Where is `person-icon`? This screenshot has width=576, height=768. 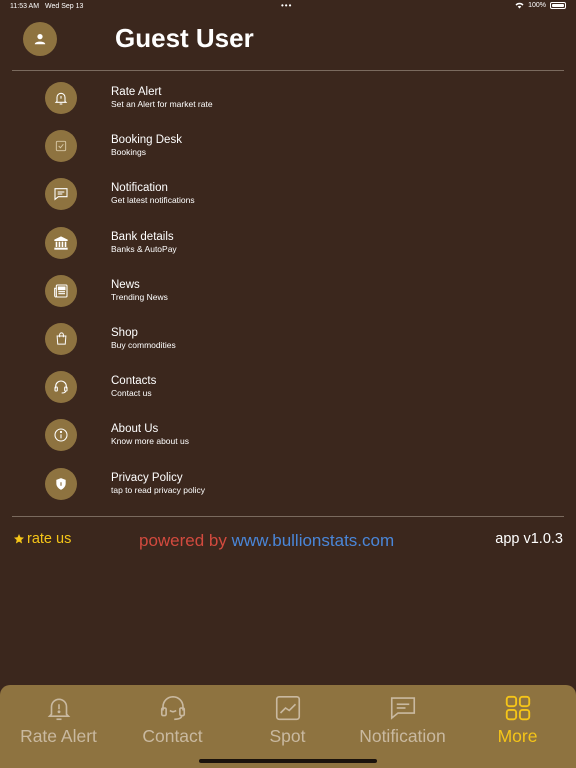
person-icon is located at coordinates (40, 39).